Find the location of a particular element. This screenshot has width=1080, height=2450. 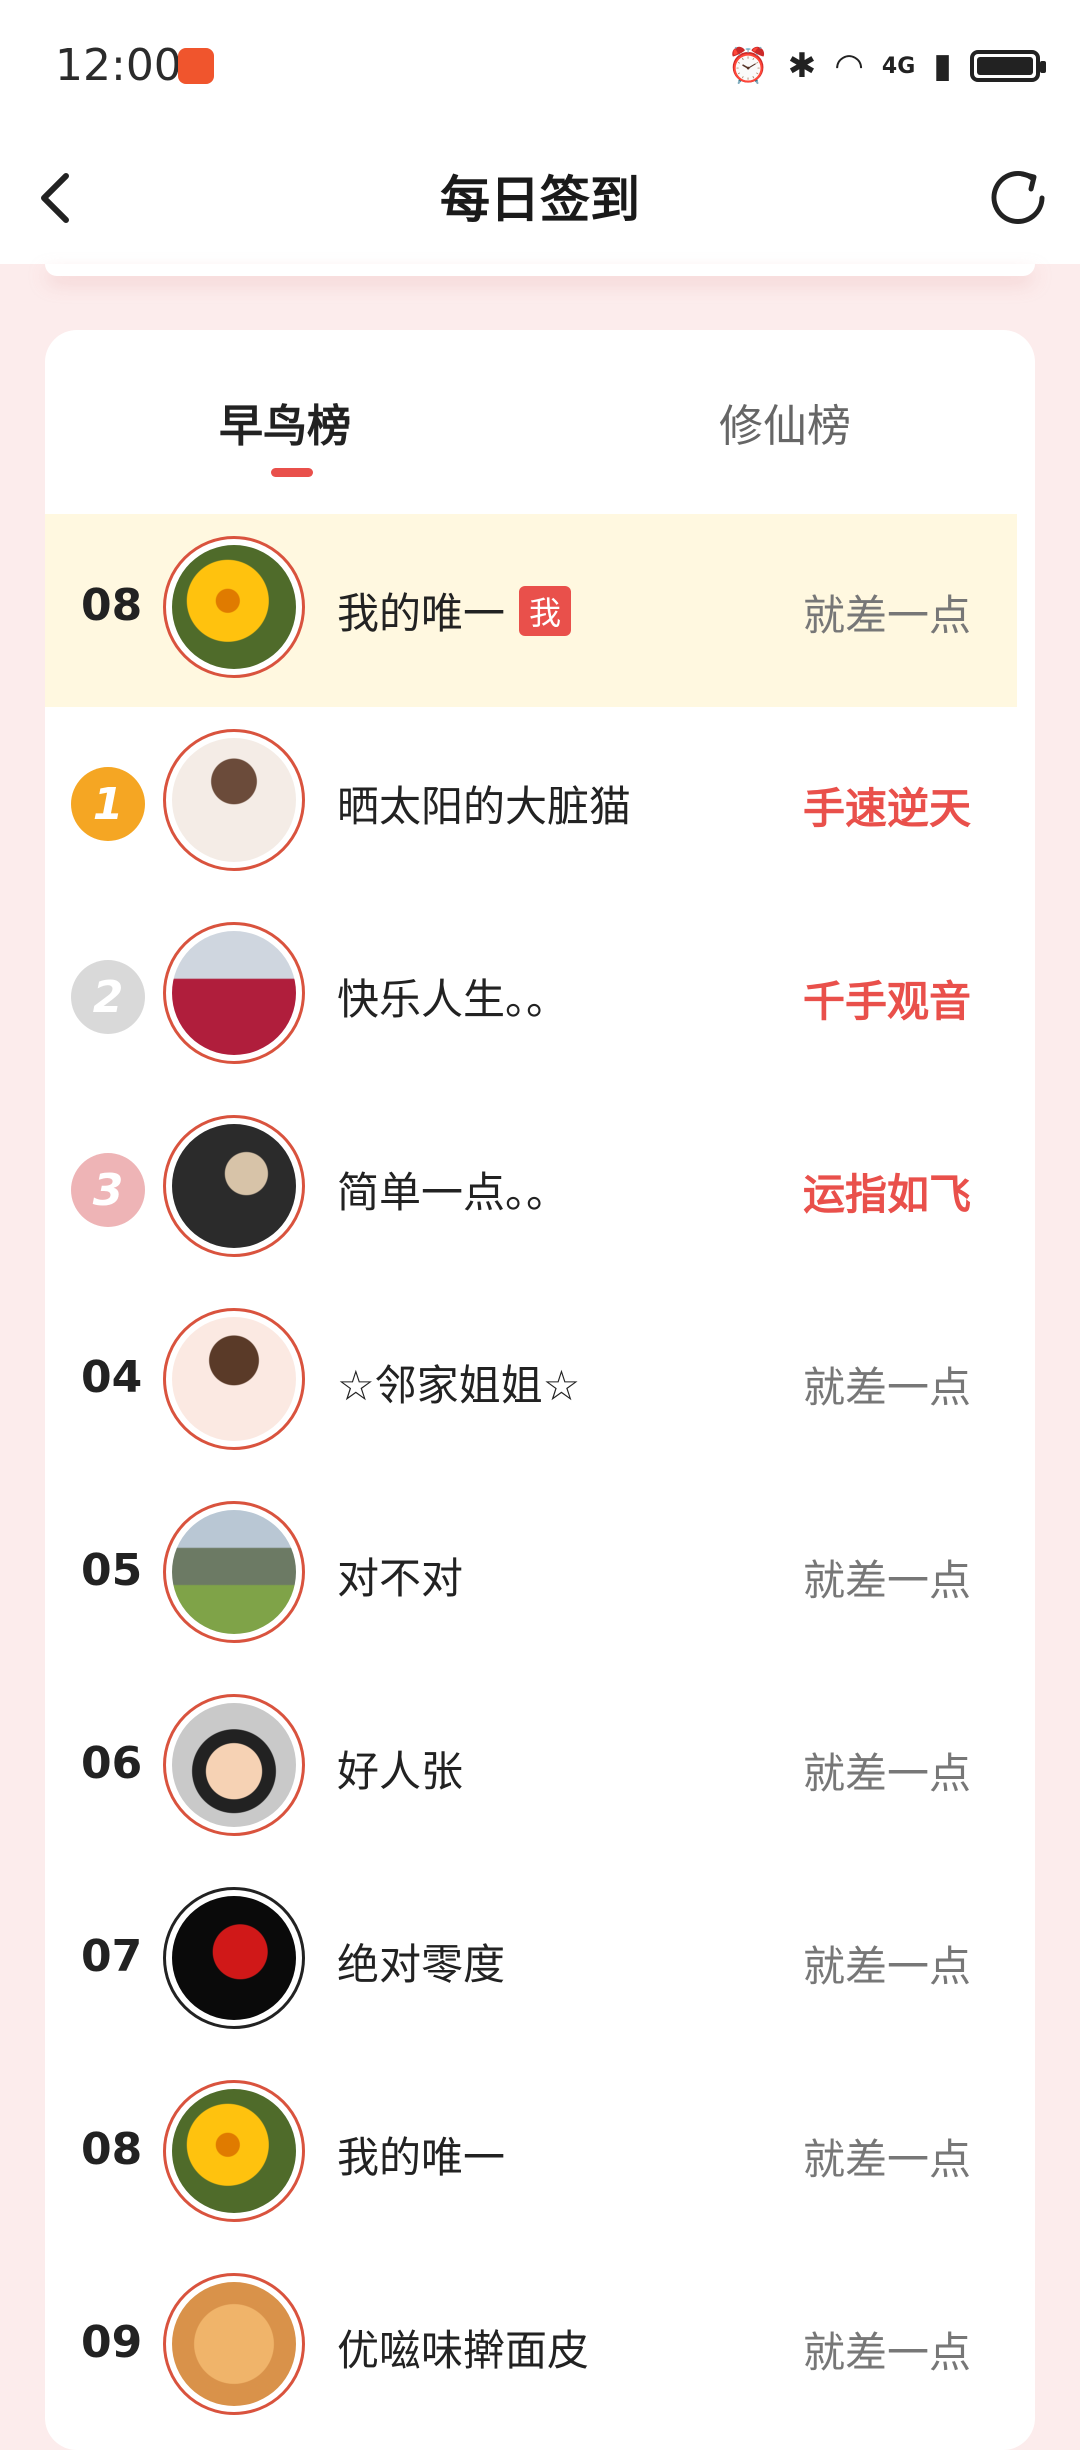

status-bar: 12:00 ⏰ ✱ ◠ 4G ▮ is located at coordinates (540, 66).